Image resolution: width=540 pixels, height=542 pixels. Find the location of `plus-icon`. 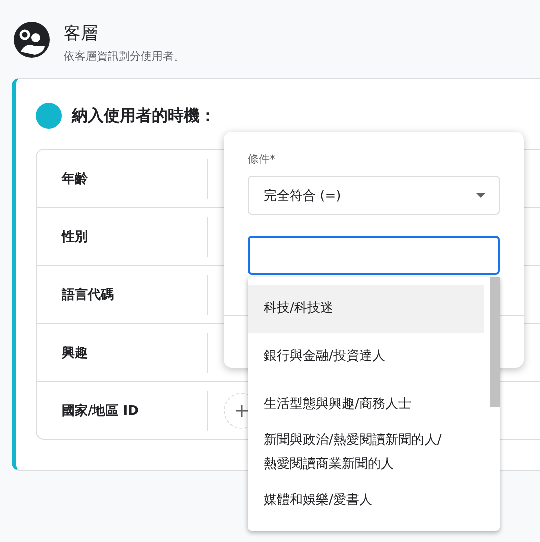

plus-icon is located at coordinates (242, 410).